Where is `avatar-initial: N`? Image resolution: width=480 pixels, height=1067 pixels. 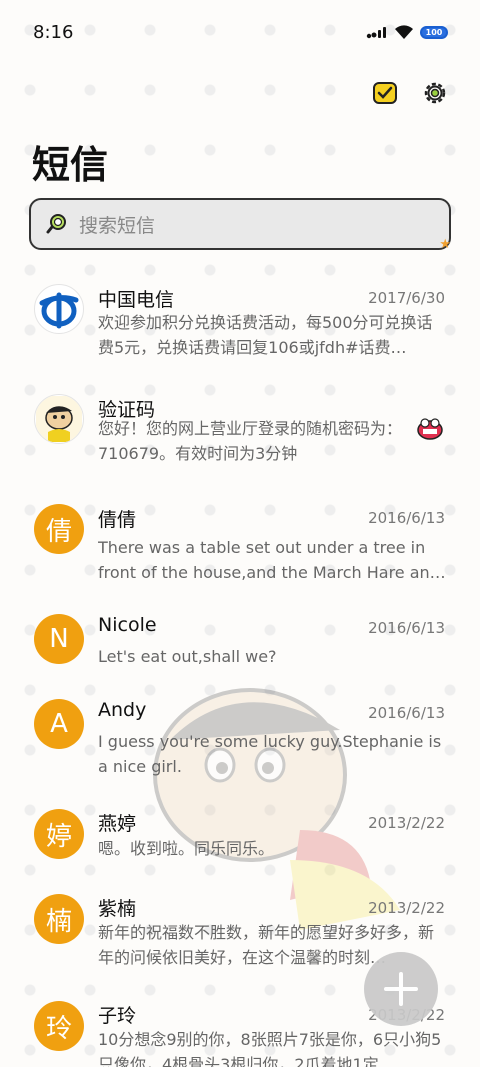
avatar-initial: N is located at coordinates (59, 639).